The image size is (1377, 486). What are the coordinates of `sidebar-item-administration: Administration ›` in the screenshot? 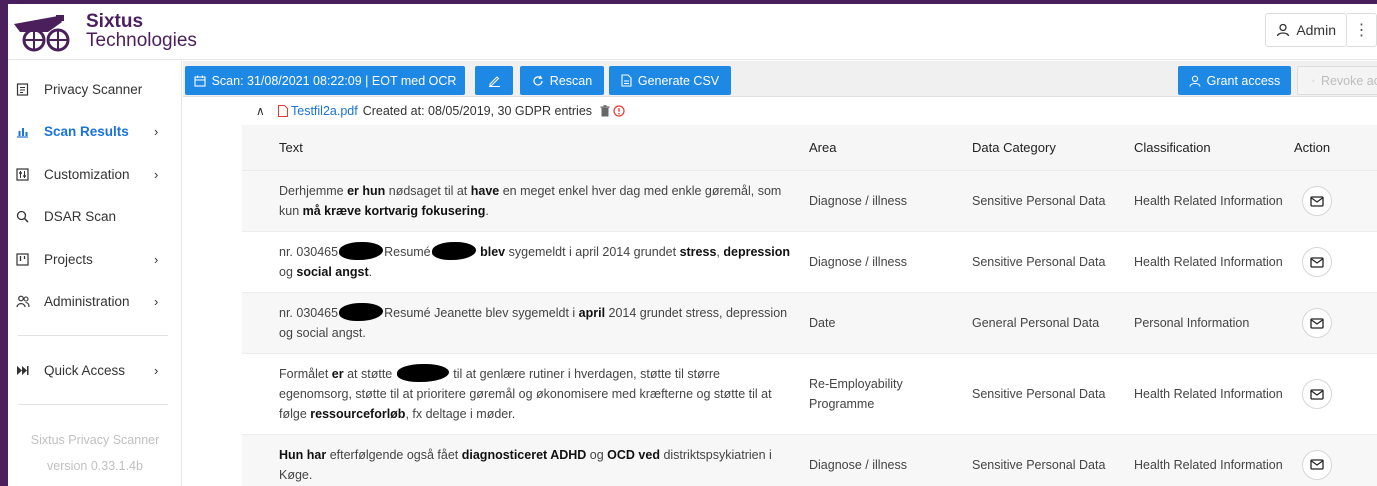 It's located at (95, 301).